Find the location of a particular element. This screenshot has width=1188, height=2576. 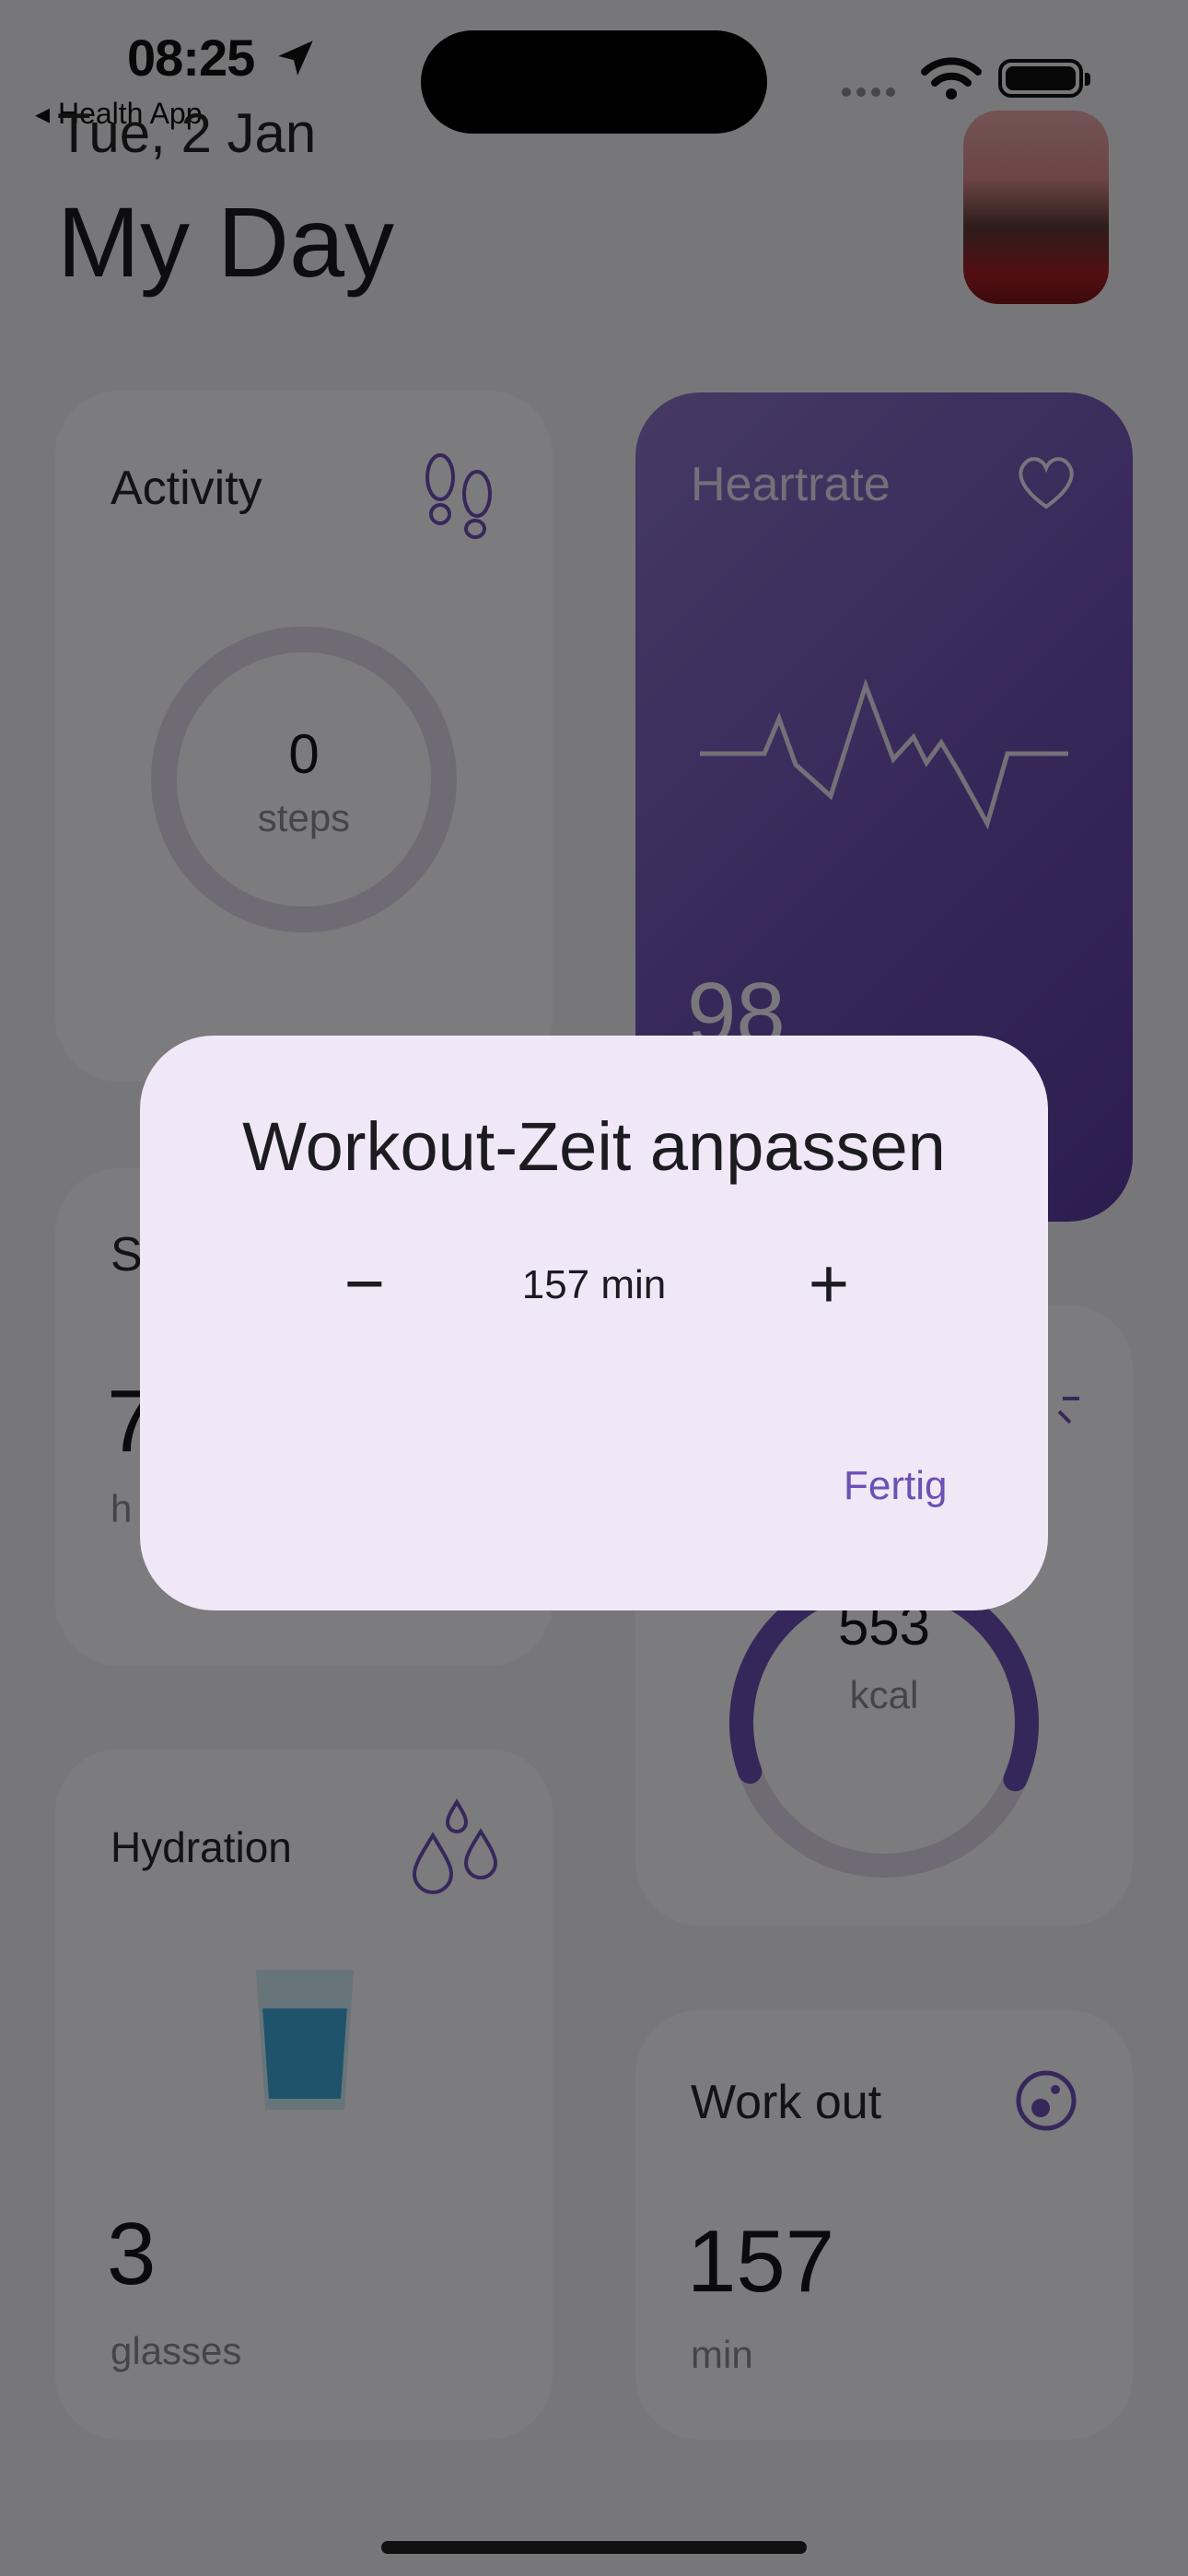

decrement-button: − is located at coordinates (365, 1284).